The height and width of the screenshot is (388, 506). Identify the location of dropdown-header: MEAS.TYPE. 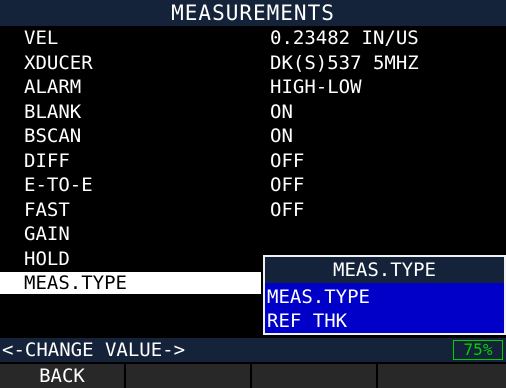
(384, 270).